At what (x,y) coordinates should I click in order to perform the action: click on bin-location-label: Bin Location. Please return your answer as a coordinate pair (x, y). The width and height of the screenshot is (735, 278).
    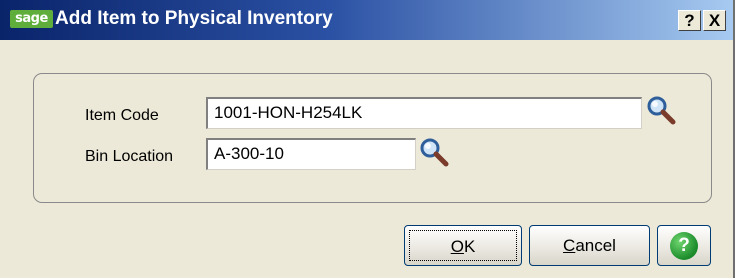
    Looking at the image, I should click on (129, 156).